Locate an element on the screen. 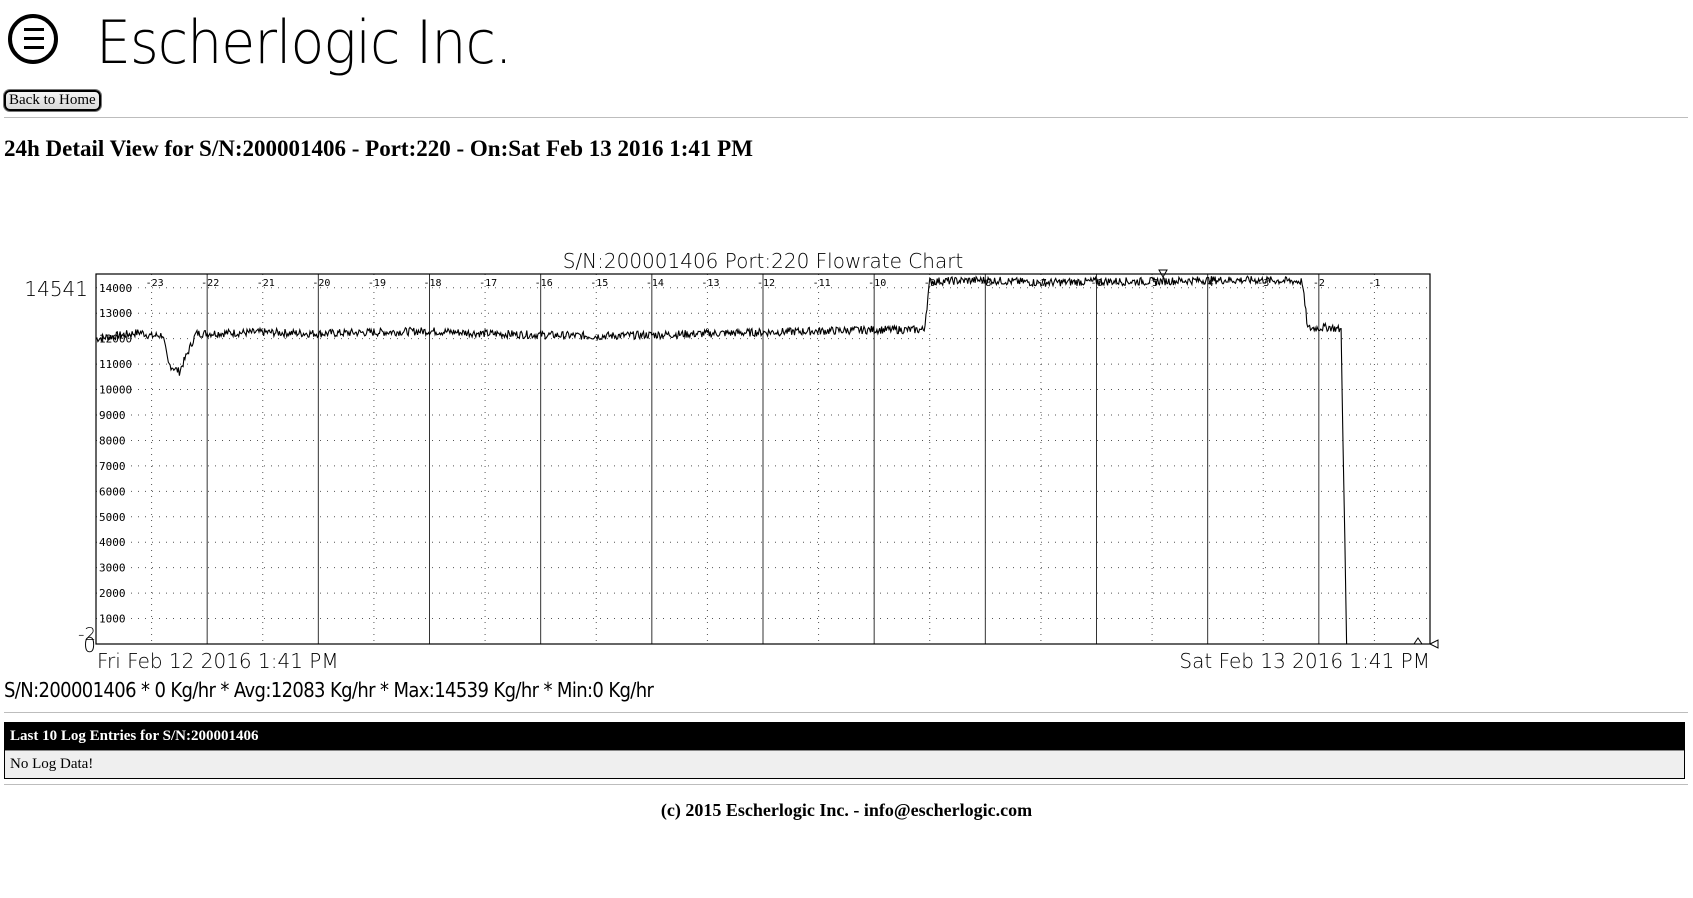  x-hour-tick-label: -10 is located at coordinates (877, 283).